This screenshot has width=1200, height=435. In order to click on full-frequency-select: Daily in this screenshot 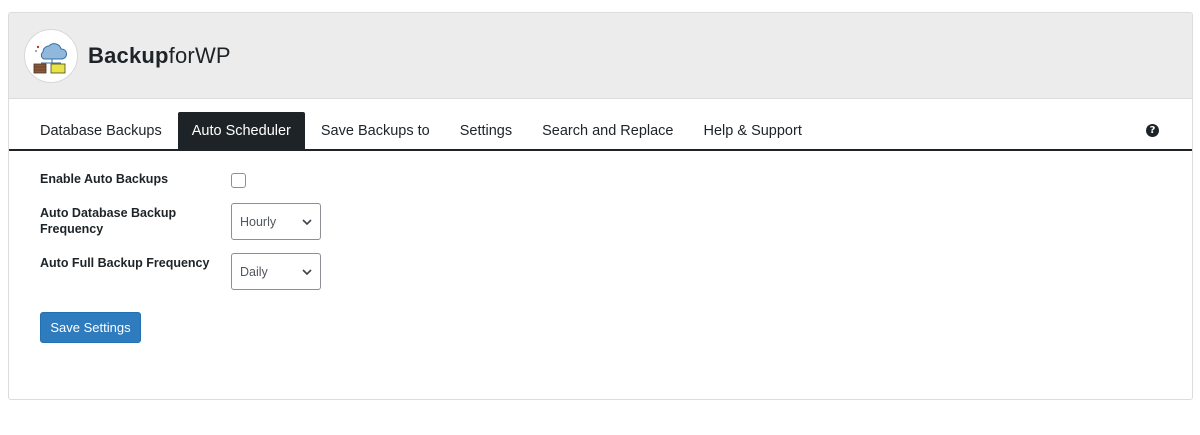, I will do `click(276, 271)`.